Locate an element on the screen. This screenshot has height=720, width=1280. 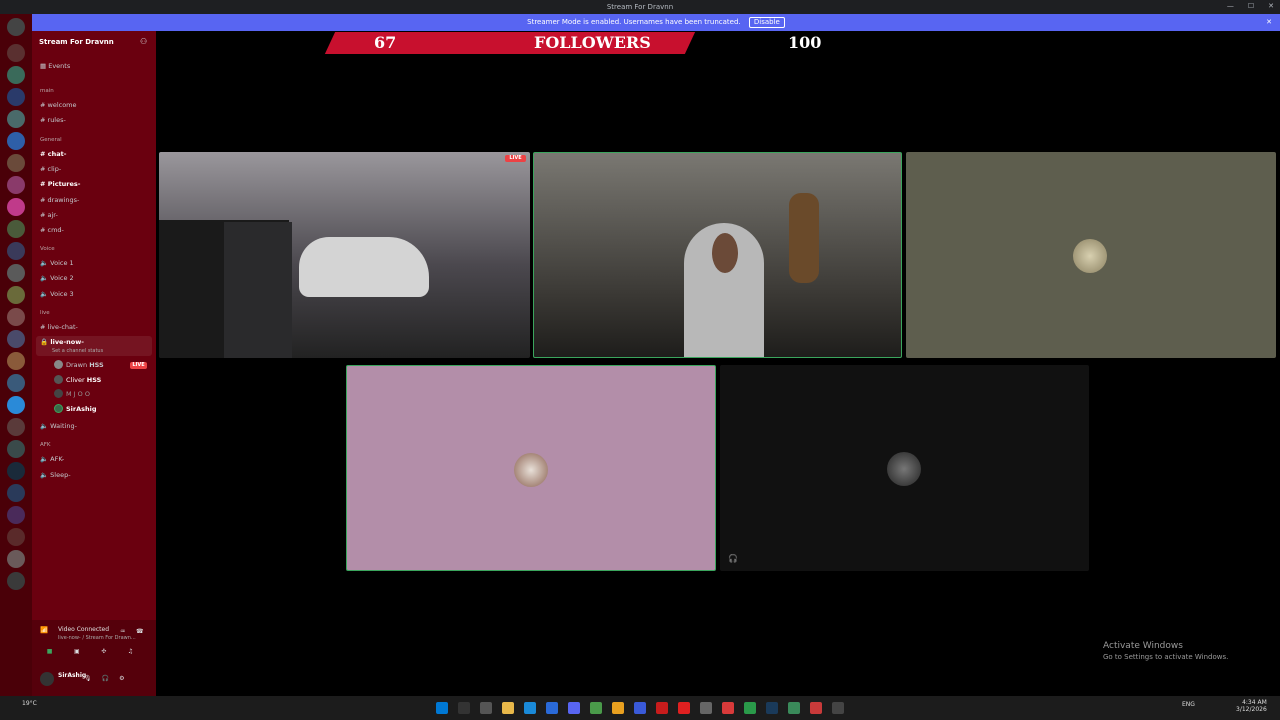
camera-icon: ■ is located at coordinates (50, 651).